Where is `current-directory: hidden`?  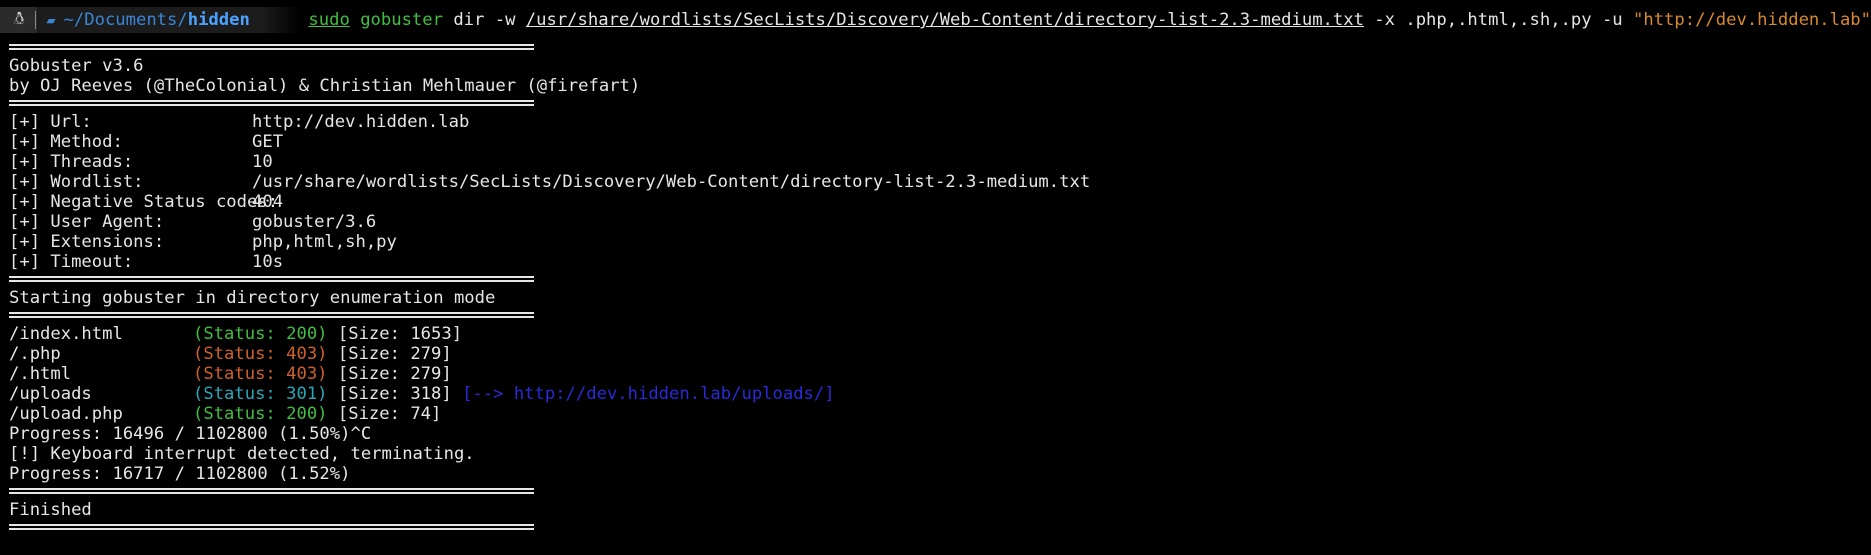 current-directory: hidden is located at coordinates (218, 20).